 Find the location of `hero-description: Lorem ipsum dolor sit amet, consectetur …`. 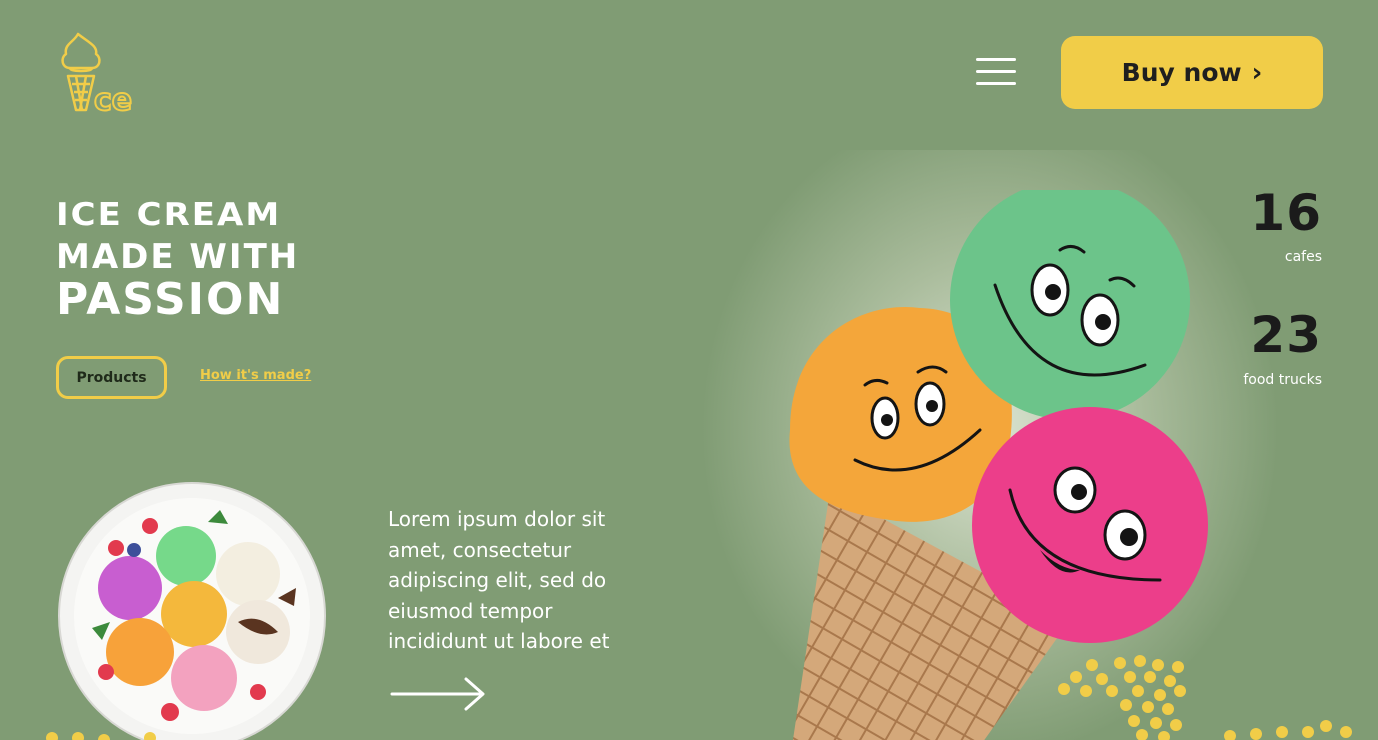

hero-description: Lorem ipsum dolor sit amet, consectetur … is located at coordinates (499, 580).